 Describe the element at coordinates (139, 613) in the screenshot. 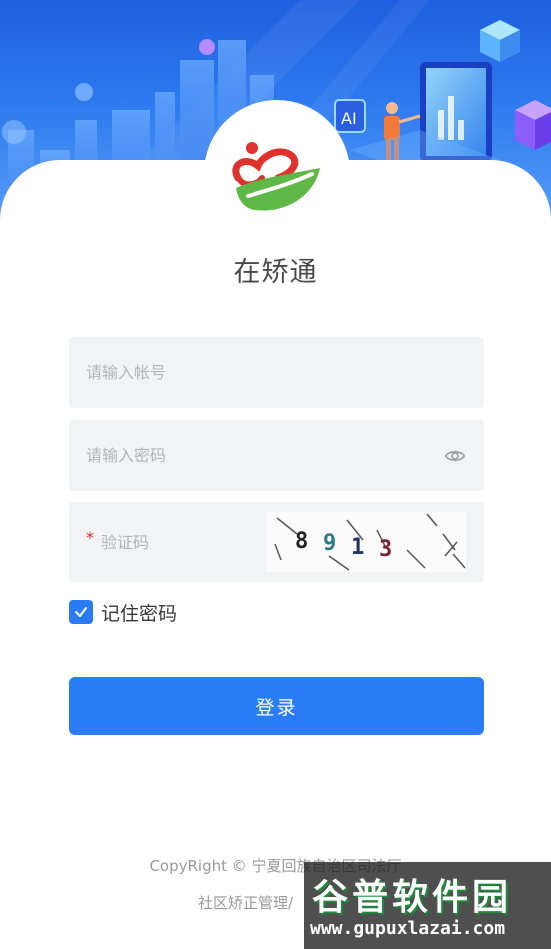

I see `remember-label: 记住密码` at that location.